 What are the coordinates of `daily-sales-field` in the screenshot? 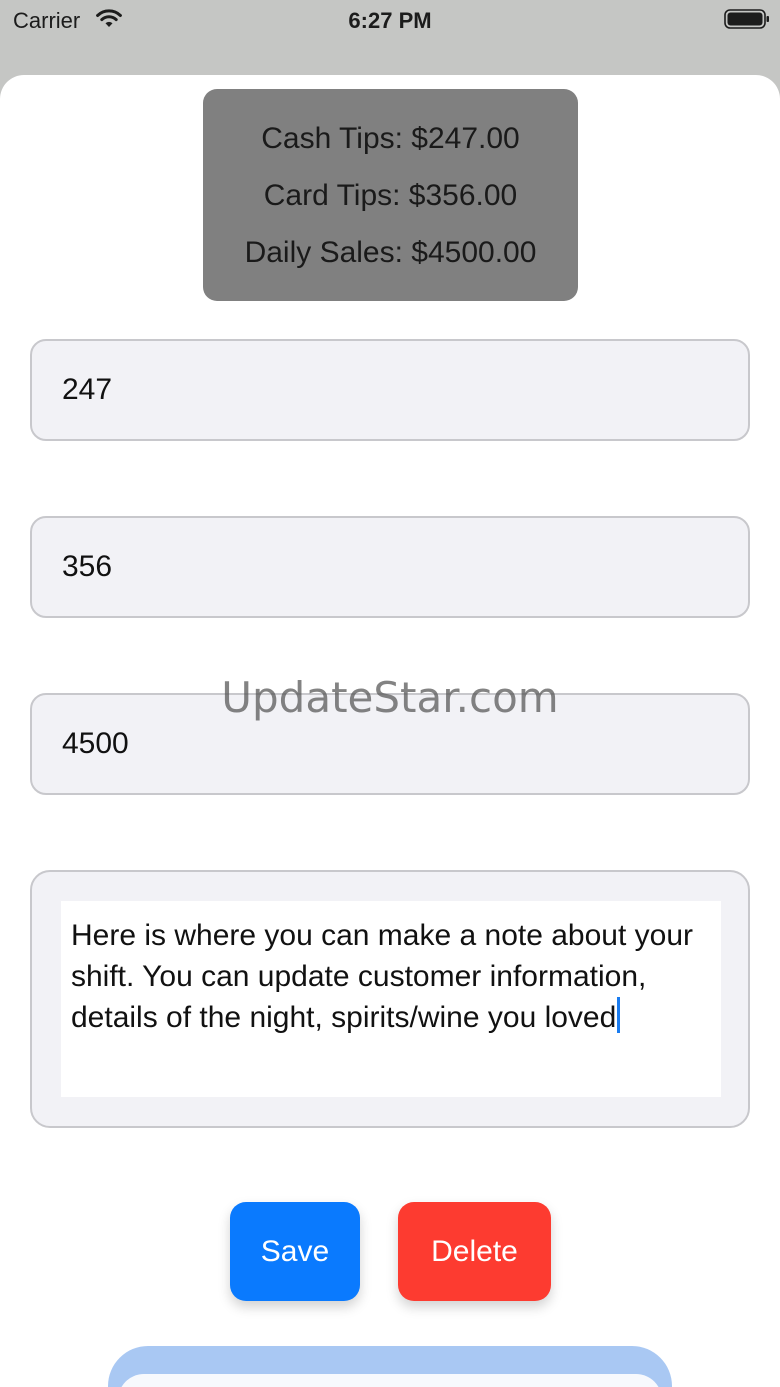 It's located at (390, 744).